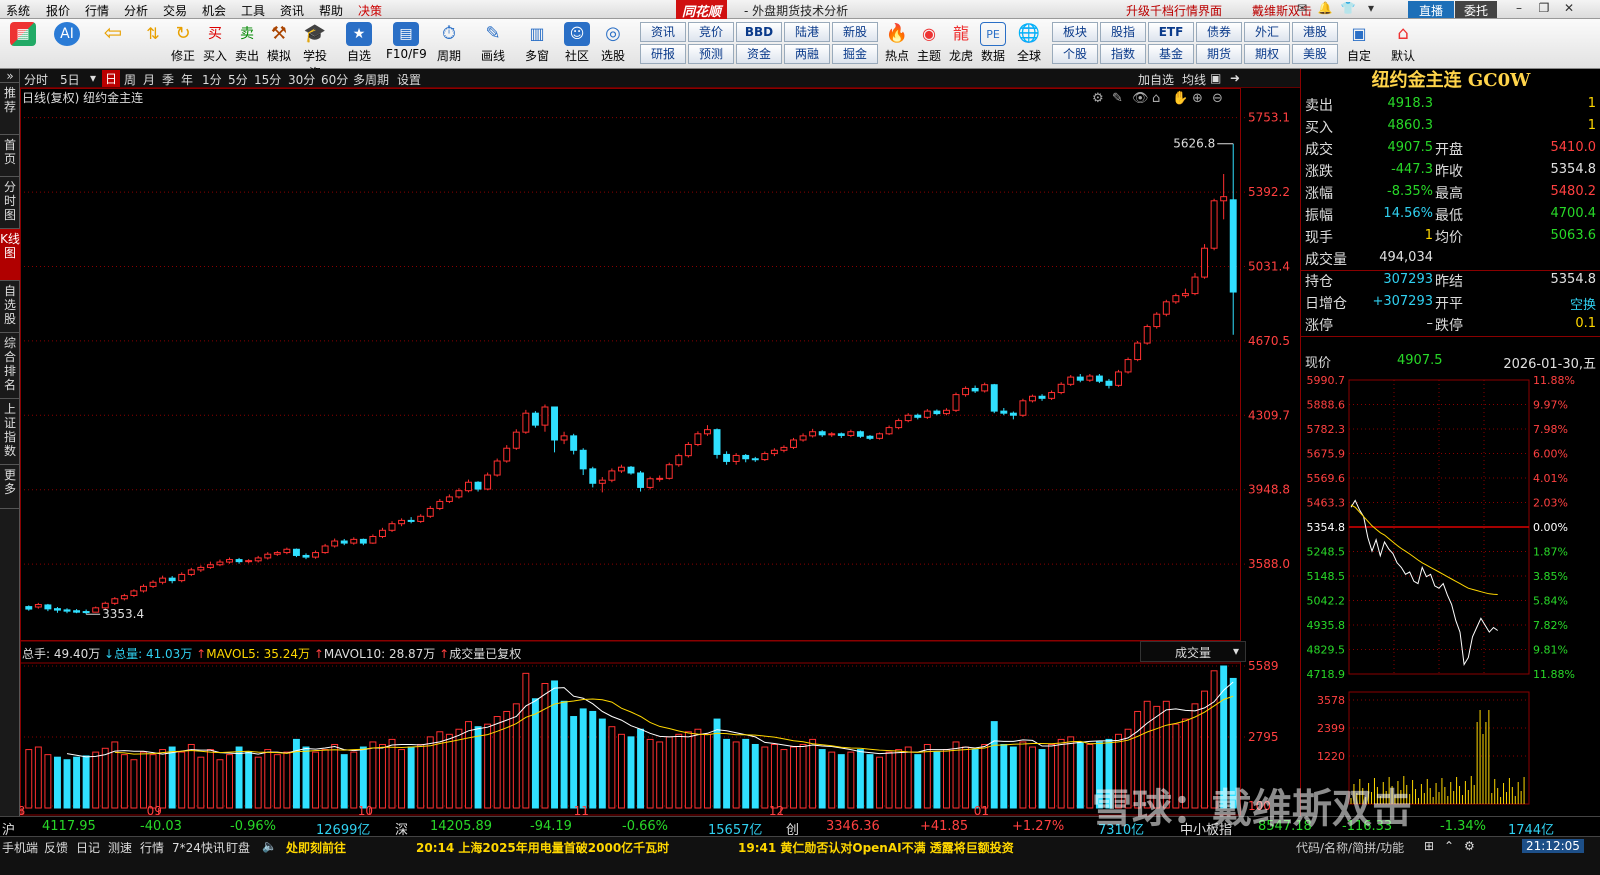  Describe the element at coordinates (238, 847) in the screenshot. I see `tab-watch: 盯盘` at that location.